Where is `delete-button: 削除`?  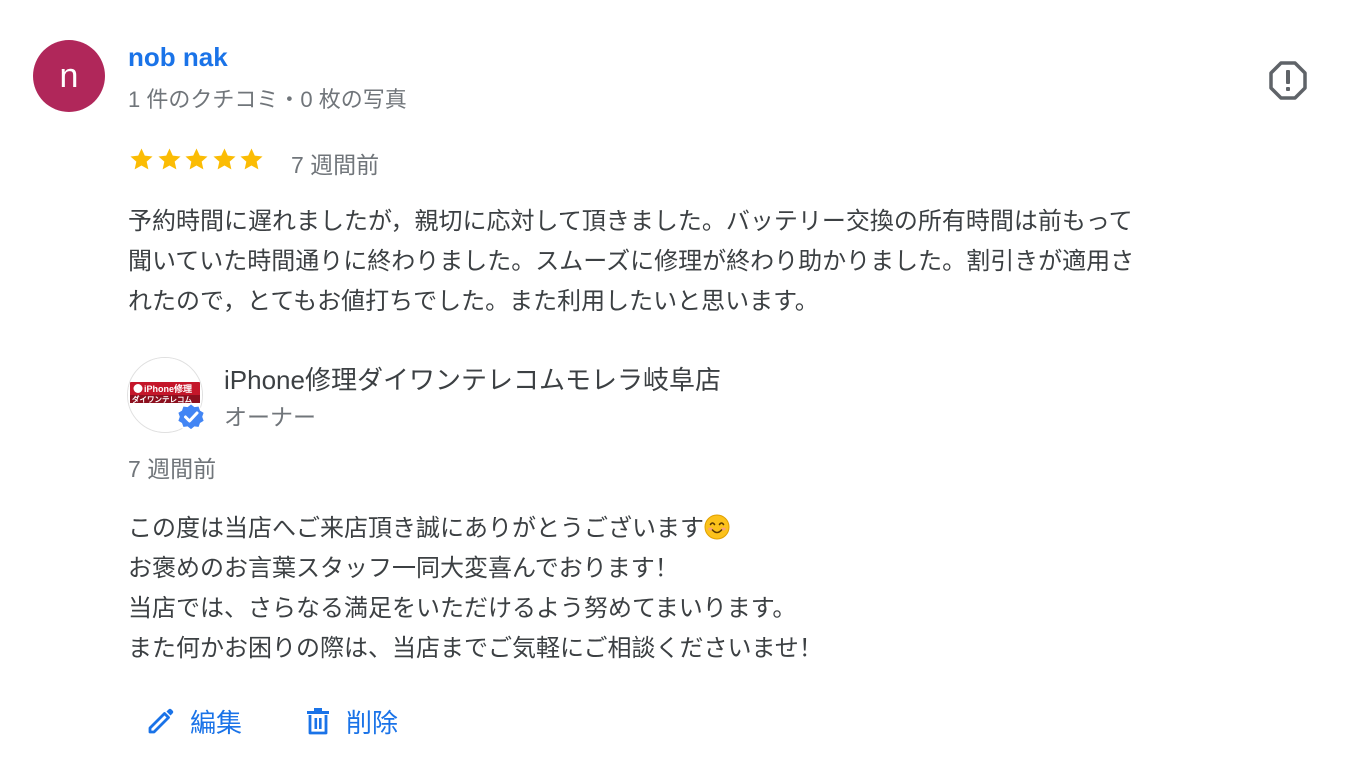
delete-button: 削除 is located at coordinates (351, 721).